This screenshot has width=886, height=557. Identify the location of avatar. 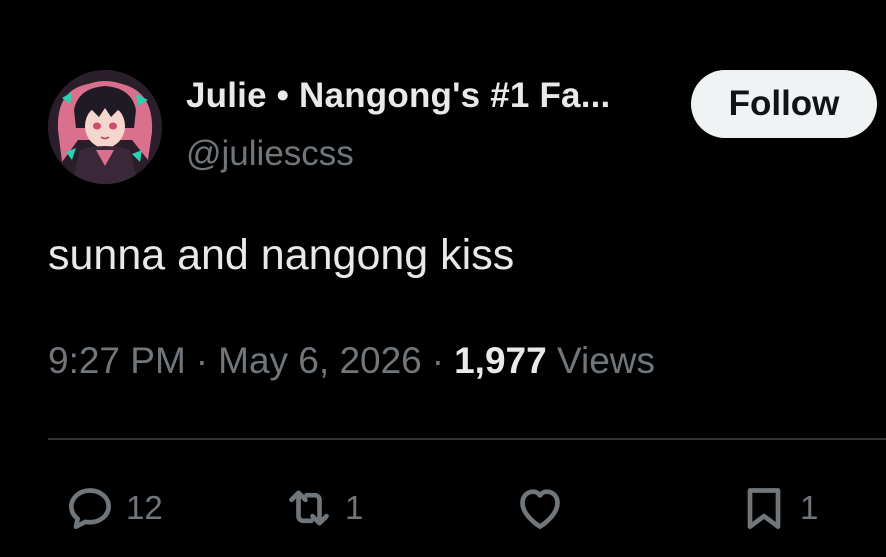
(105, 127).